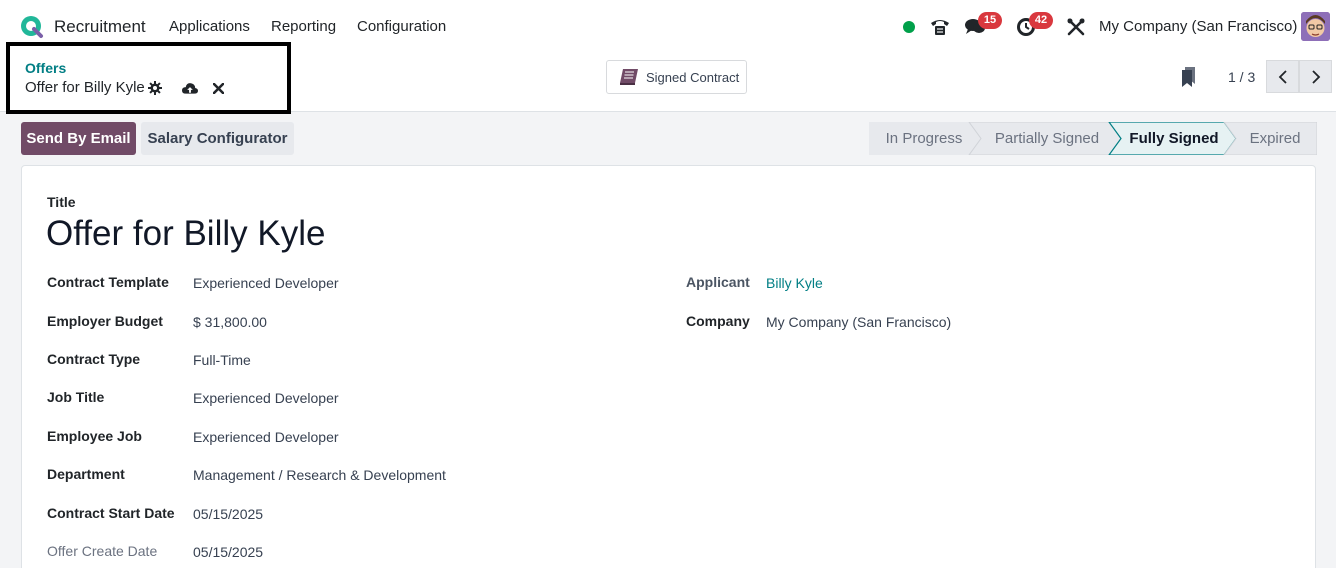 This screenshot has width=1336, height=568. I want to click on applicant-label: Applicant, so click(718, 282).